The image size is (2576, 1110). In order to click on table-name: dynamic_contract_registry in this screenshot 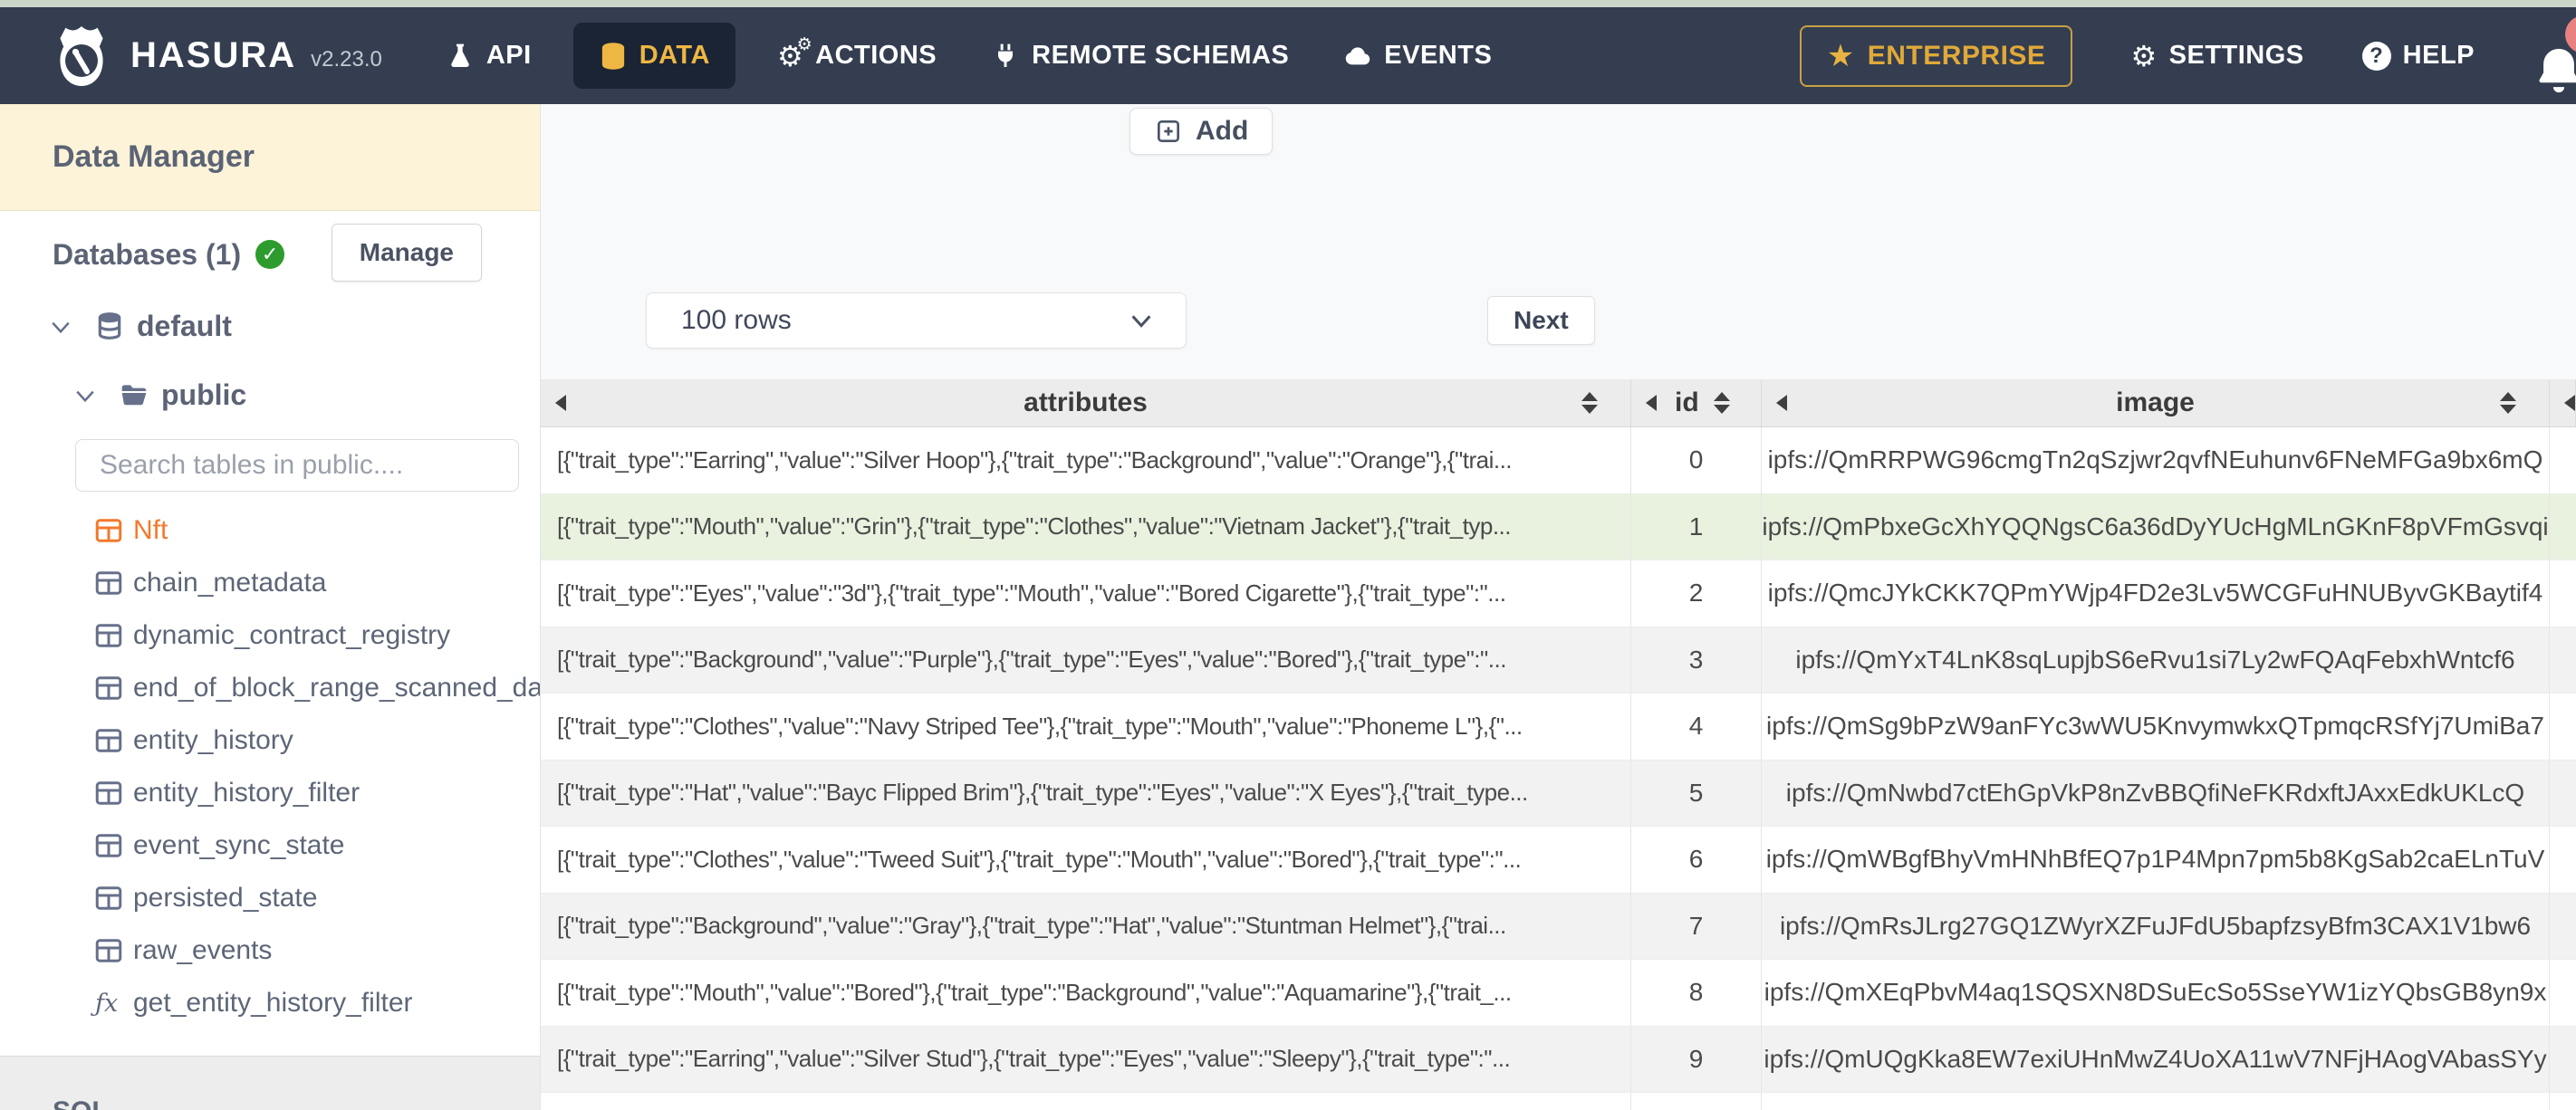, I will do `click(292, 635)`.